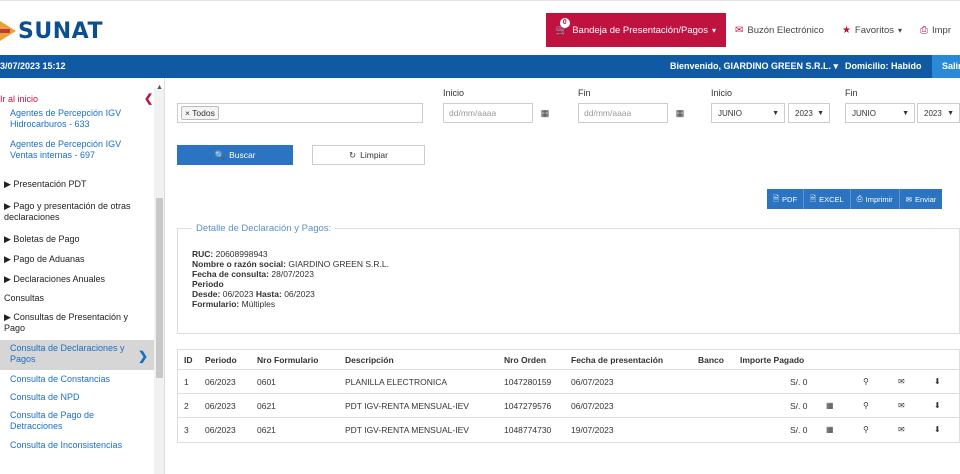  Describe the element at coordinates (623, 113) in the screenshot. I see `fin-date-input: dd/mm/aaaa` at that location.